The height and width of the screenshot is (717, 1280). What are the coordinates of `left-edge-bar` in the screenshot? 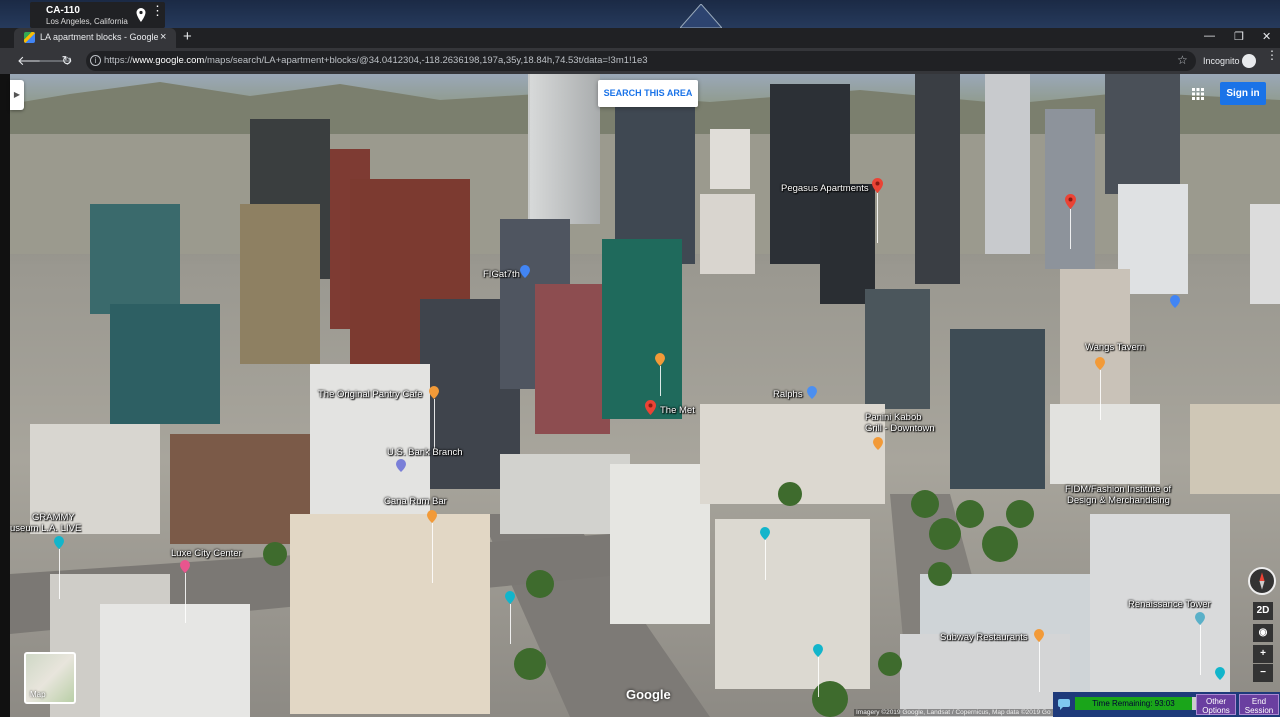 It's located at (5, 395).